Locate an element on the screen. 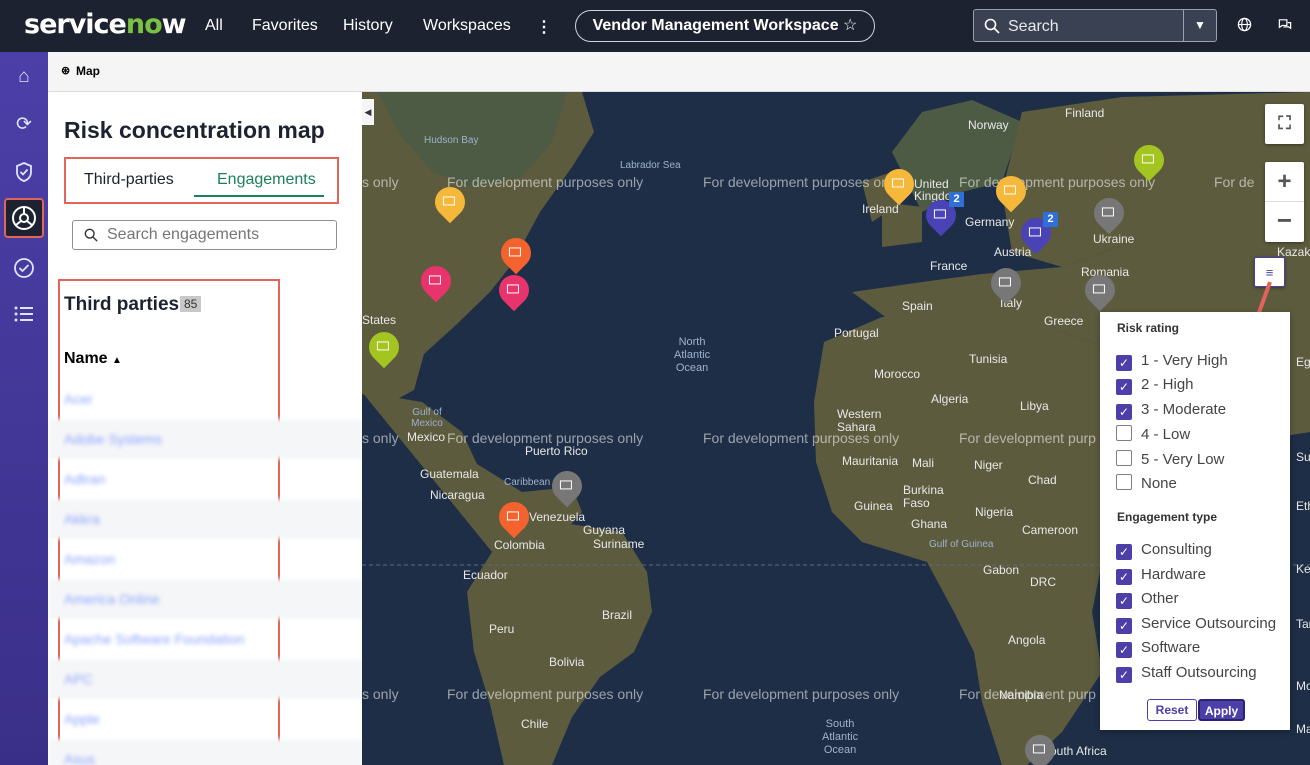 Image resolution: width=1310 pixels, height=765 pixels. map-label: Ken is located at coordinates (1303, 569).